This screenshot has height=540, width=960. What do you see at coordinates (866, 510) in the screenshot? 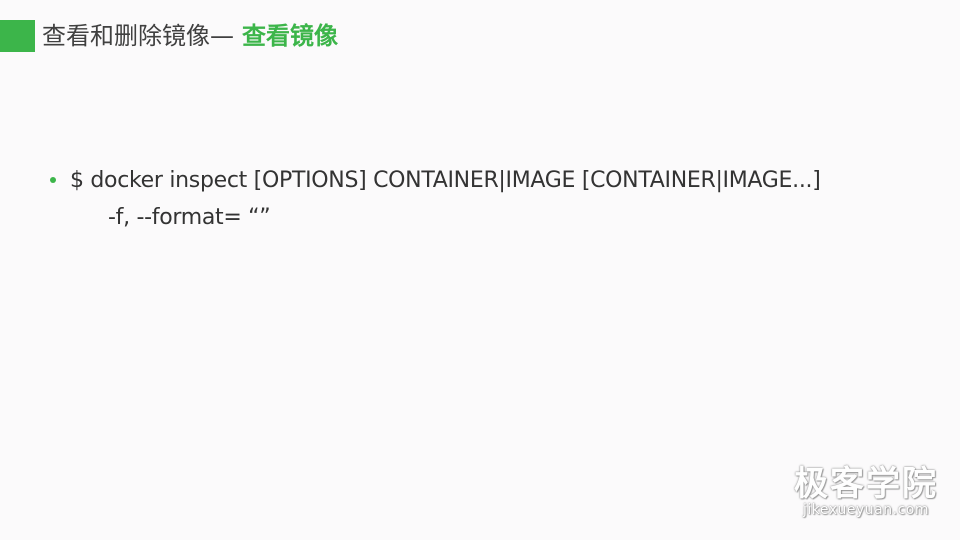
I see `watermark-url: jikexueyuan.com` at bounding box center [866, 510].